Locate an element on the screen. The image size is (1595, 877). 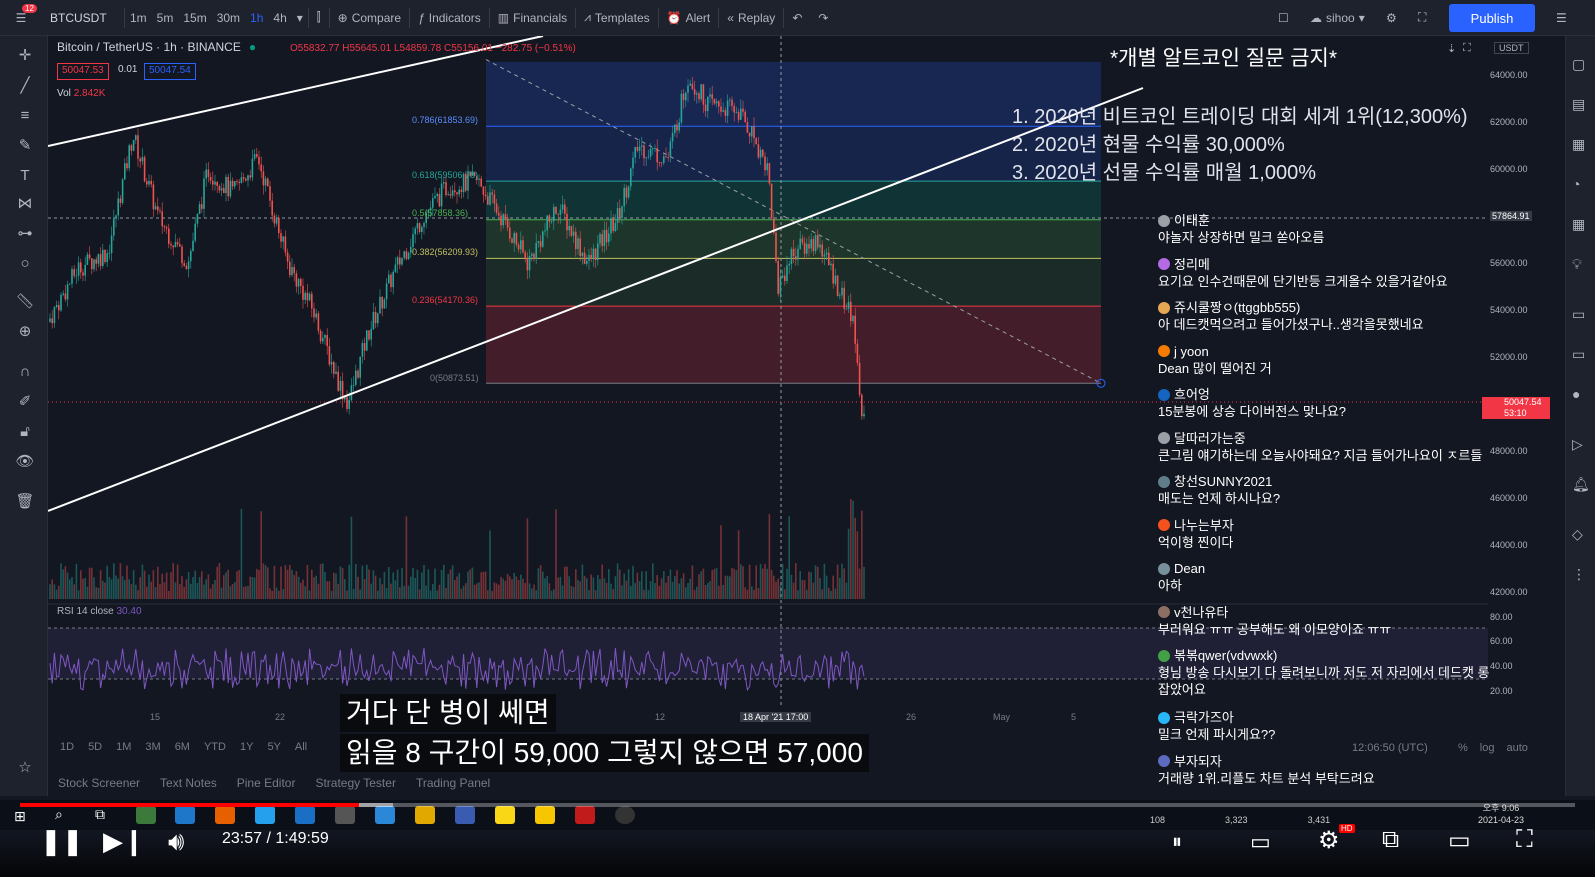
chat-icon: ▢ is located at coordinates (1582, 66).